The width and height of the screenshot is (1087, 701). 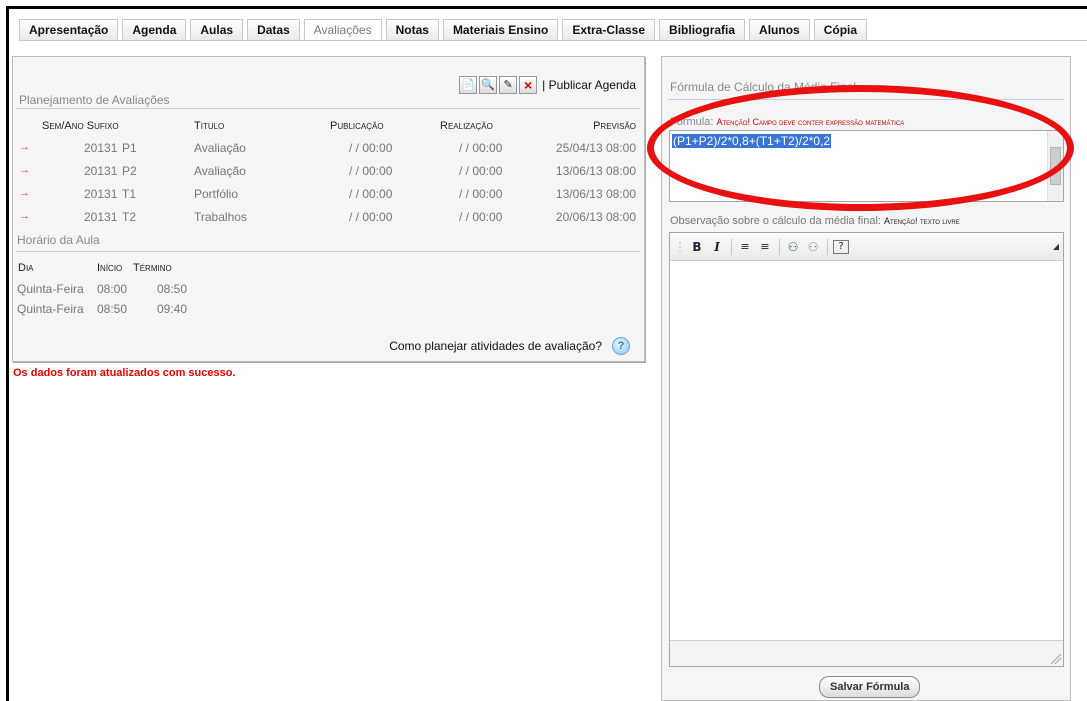 What do you see at coordinates (69, 30) in the screenshot?
I see `tab-apresentação: Apresentação` at bounding box center [69, 30].